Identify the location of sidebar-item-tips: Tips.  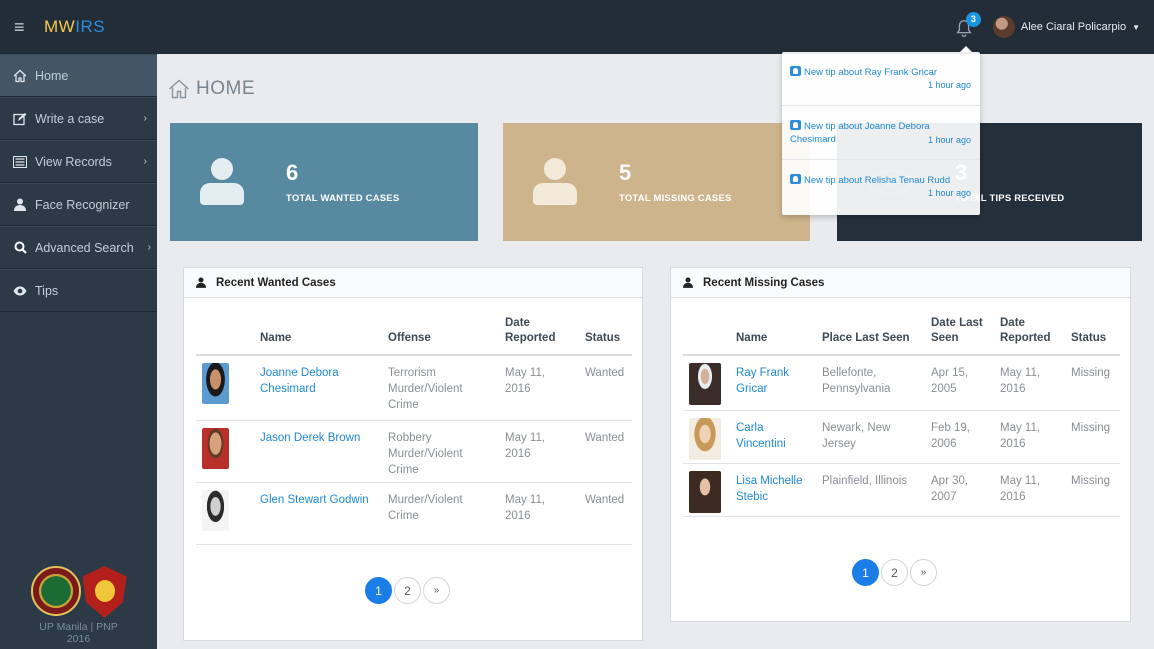
(78, 290).